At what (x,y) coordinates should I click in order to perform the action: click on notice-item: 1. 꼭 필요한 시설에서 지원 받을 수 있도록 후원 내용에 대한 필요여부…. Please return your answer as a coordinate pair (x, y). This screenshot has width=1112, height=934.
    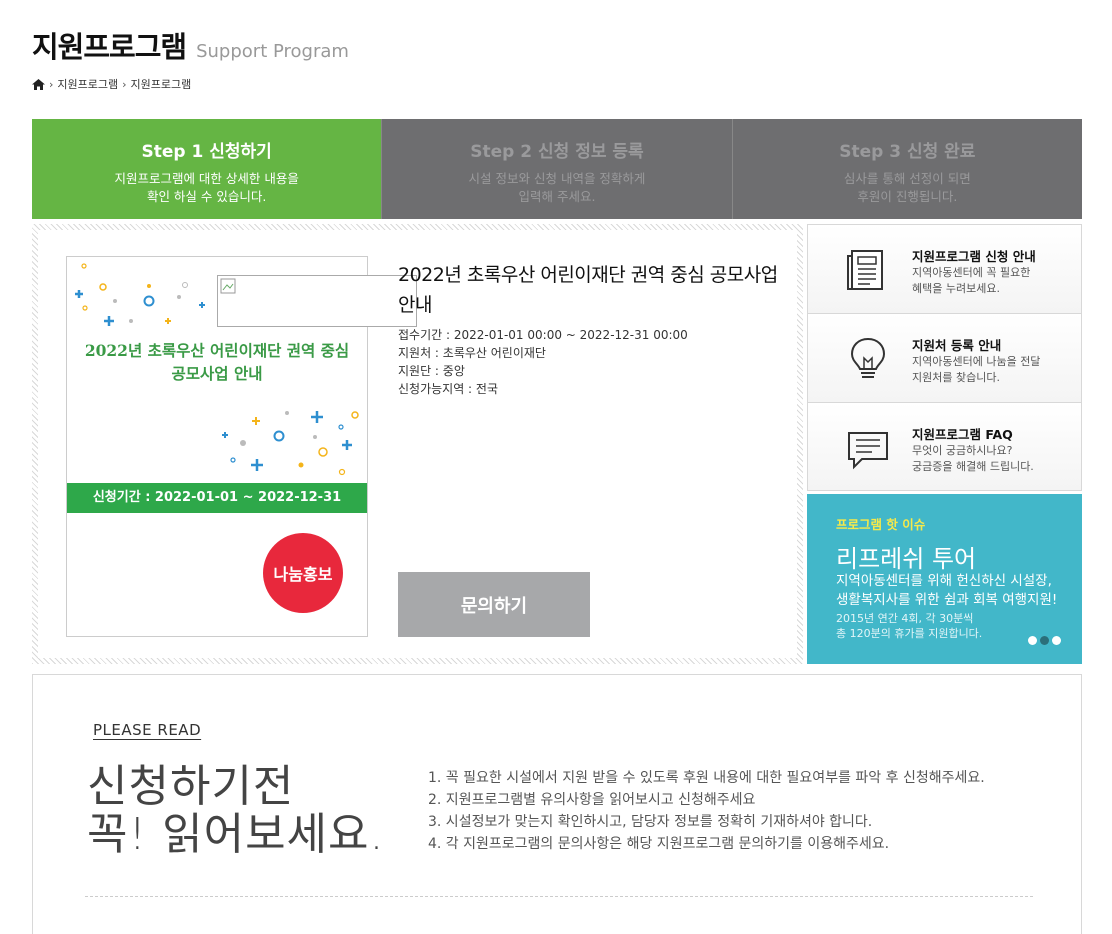
    Looking at the image, I should click on (706, 778).